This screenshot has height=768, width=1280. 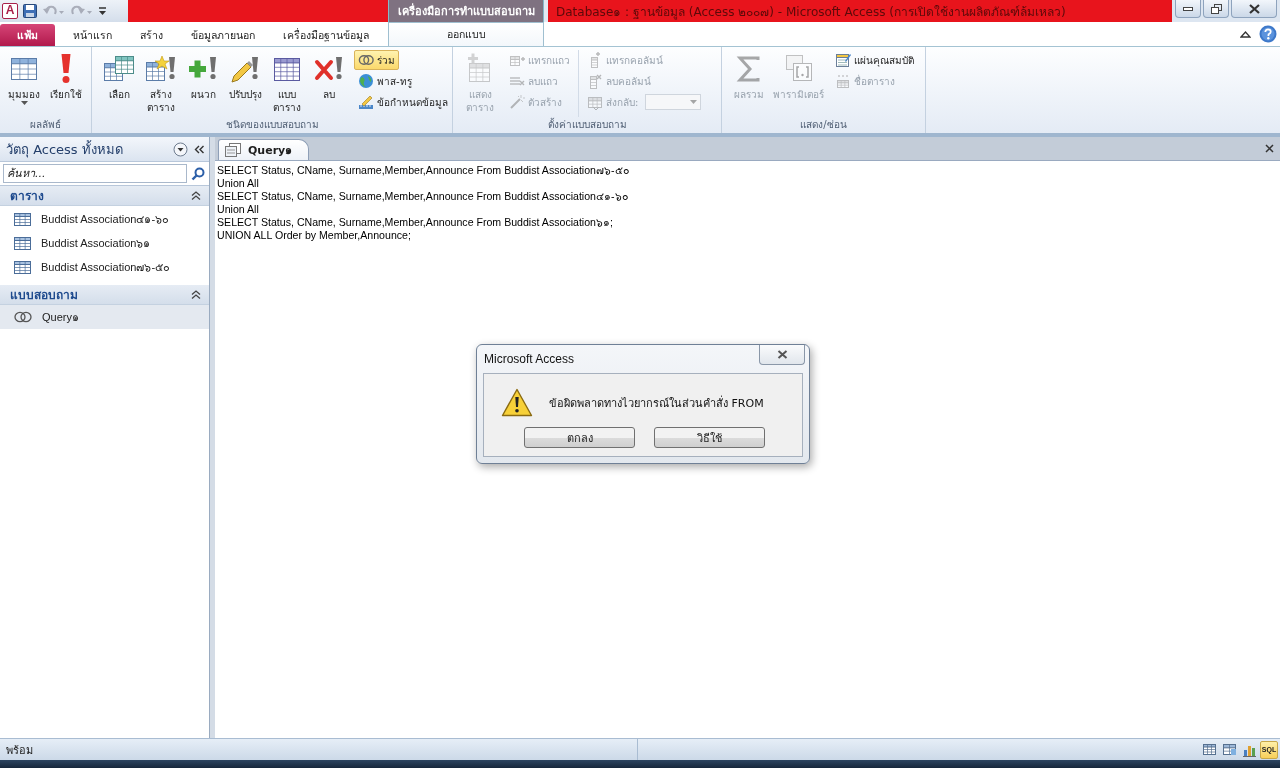 I want to click on dropdown-circle-icon, so click(x=180, y=149).